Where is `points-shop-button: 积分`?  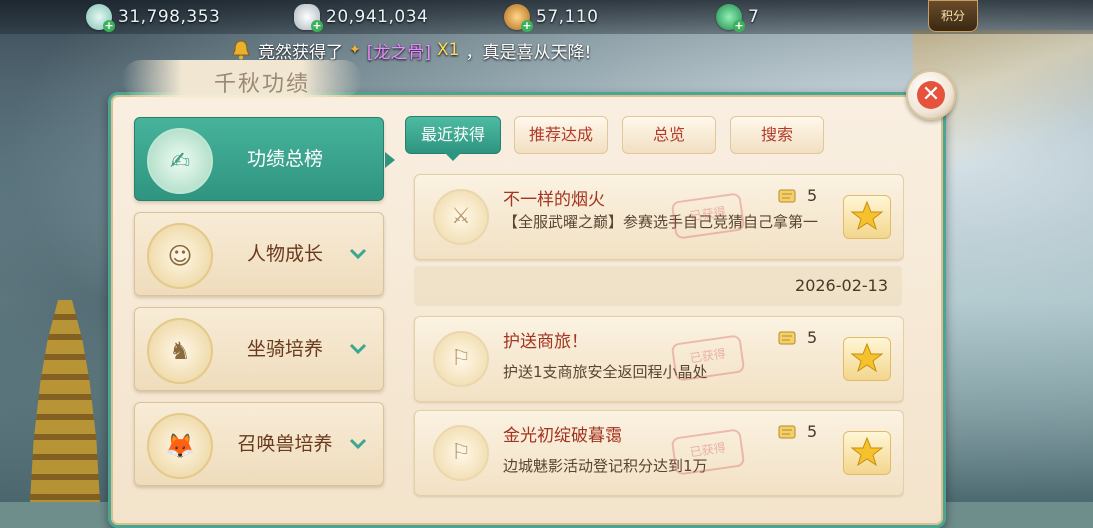 points-shop-button: 积分 is located at coordinates (953, 16).